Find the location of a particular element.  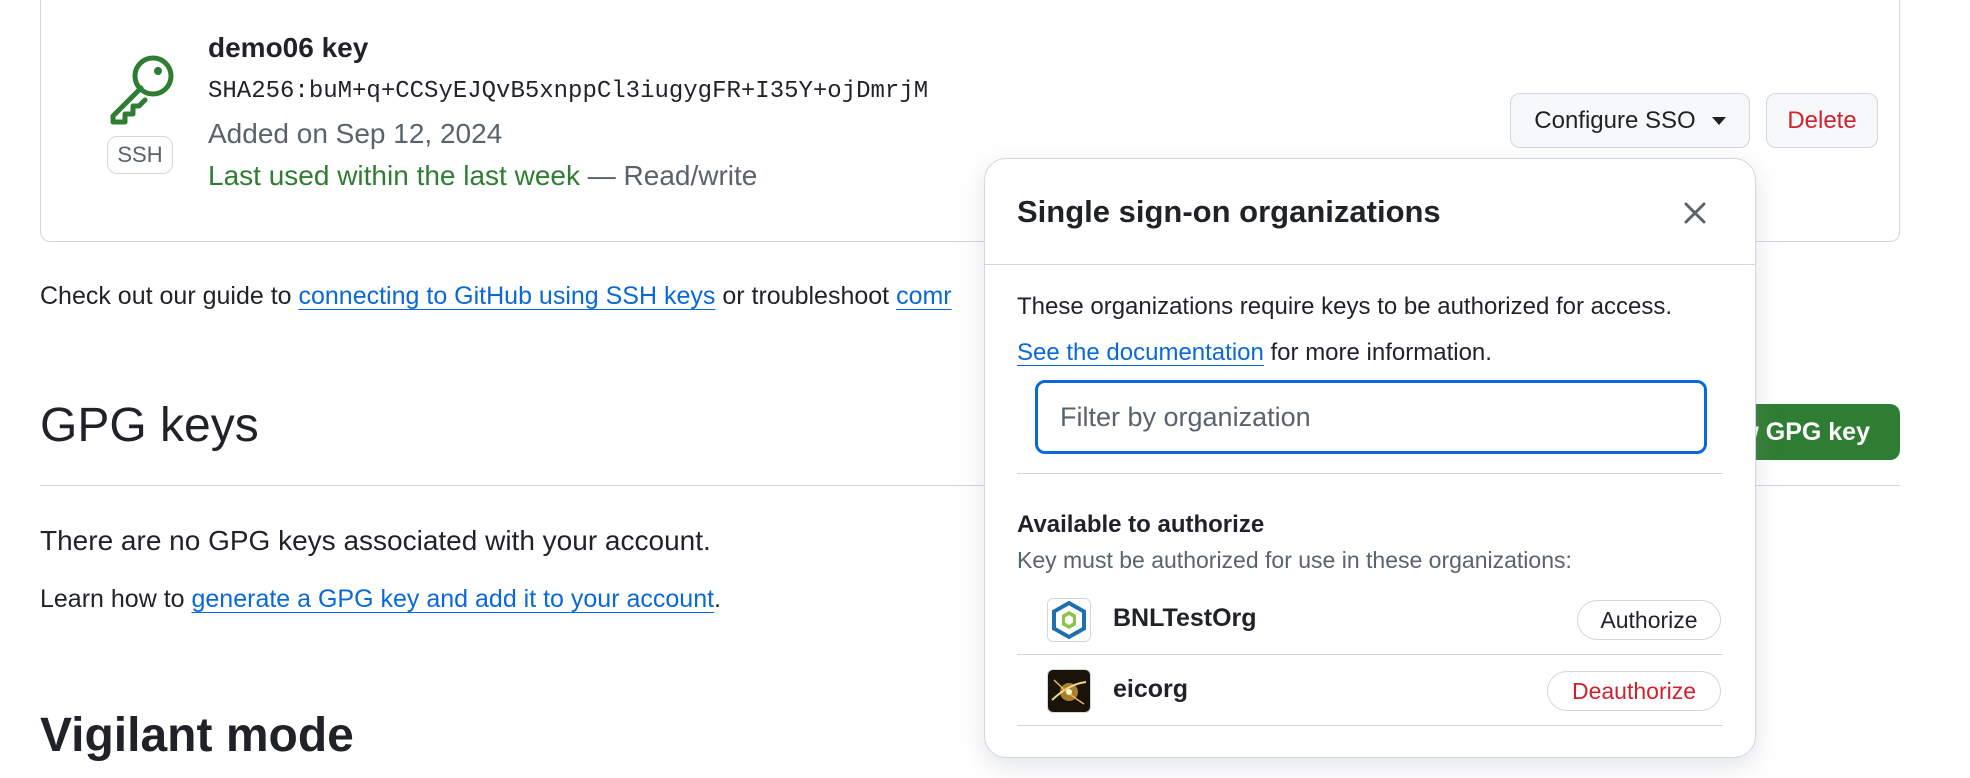

org-name: BNLTestOrg is located at coordinates (1185, 618).